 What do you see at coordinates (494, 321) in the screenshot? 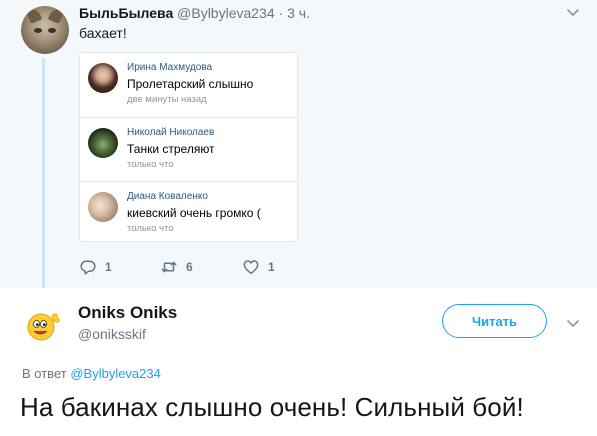
I see `follow-button: Читать` at bounding box center [494, 321].